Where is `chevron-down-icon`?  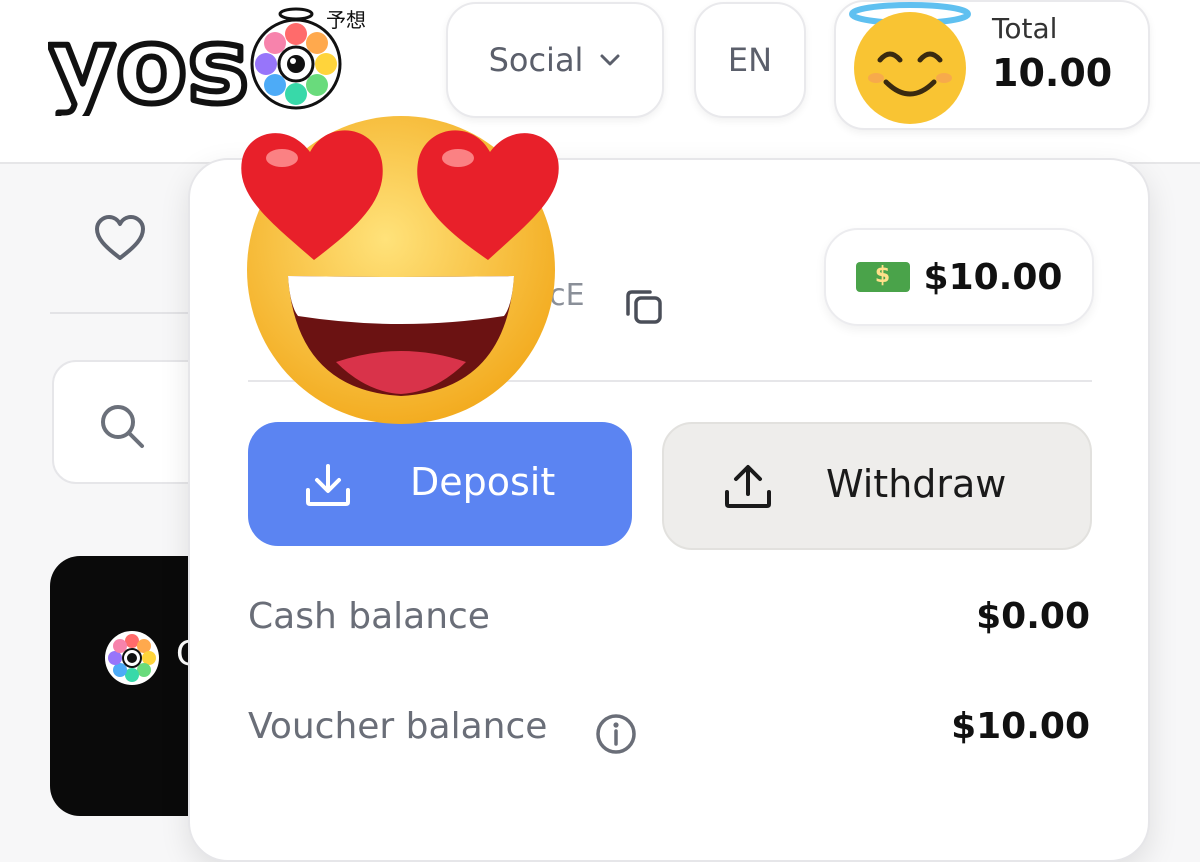 chevron-down-icon is located at coordinates (610, 60).